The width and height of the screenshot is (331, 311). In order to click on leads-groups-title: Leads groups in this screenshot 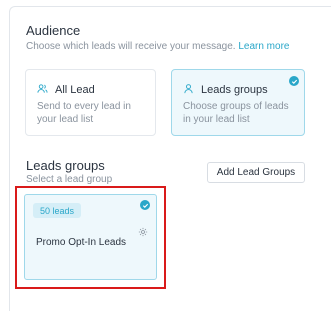, I will do `click(65, 165)`.